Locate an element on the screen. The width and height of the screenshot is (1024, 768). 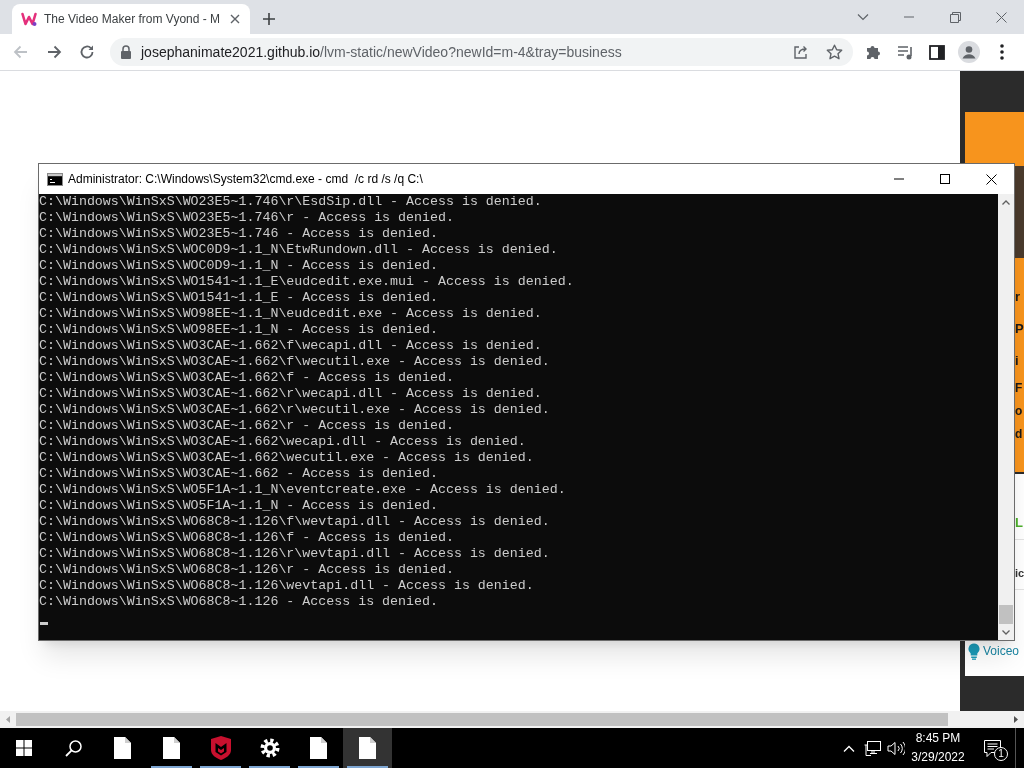
speaker-icon is located at coordinates (895, 748).